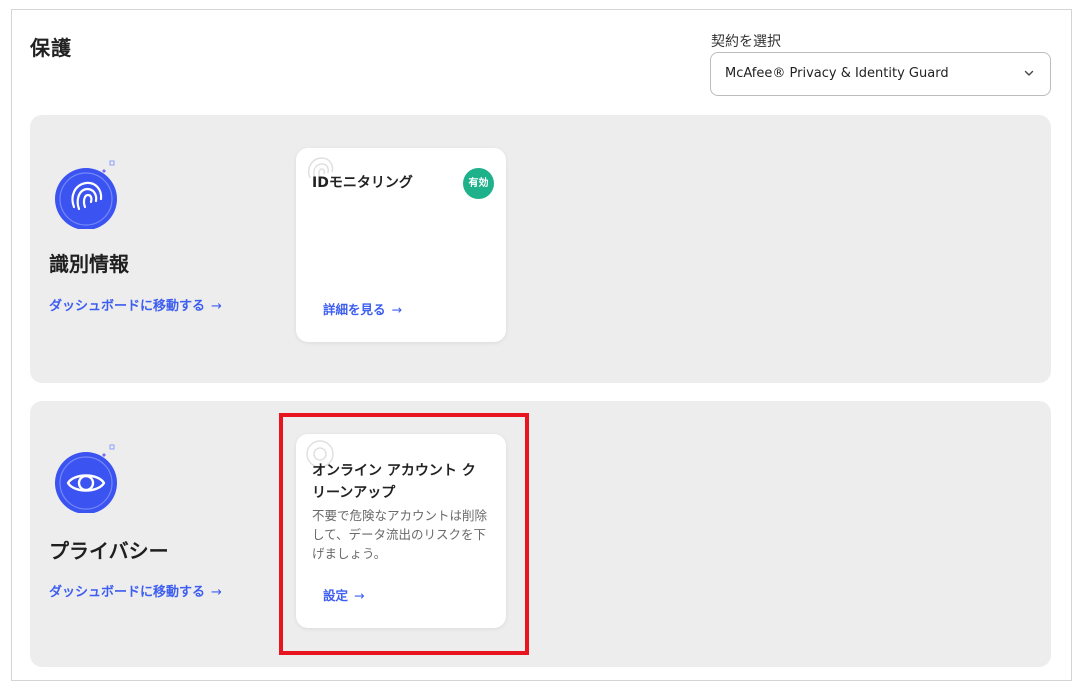 This screenshot has height=695, width=1088. Describe the element at coordinates (51, 48) in the screenshot. I see `page-title: 保護` at that location.